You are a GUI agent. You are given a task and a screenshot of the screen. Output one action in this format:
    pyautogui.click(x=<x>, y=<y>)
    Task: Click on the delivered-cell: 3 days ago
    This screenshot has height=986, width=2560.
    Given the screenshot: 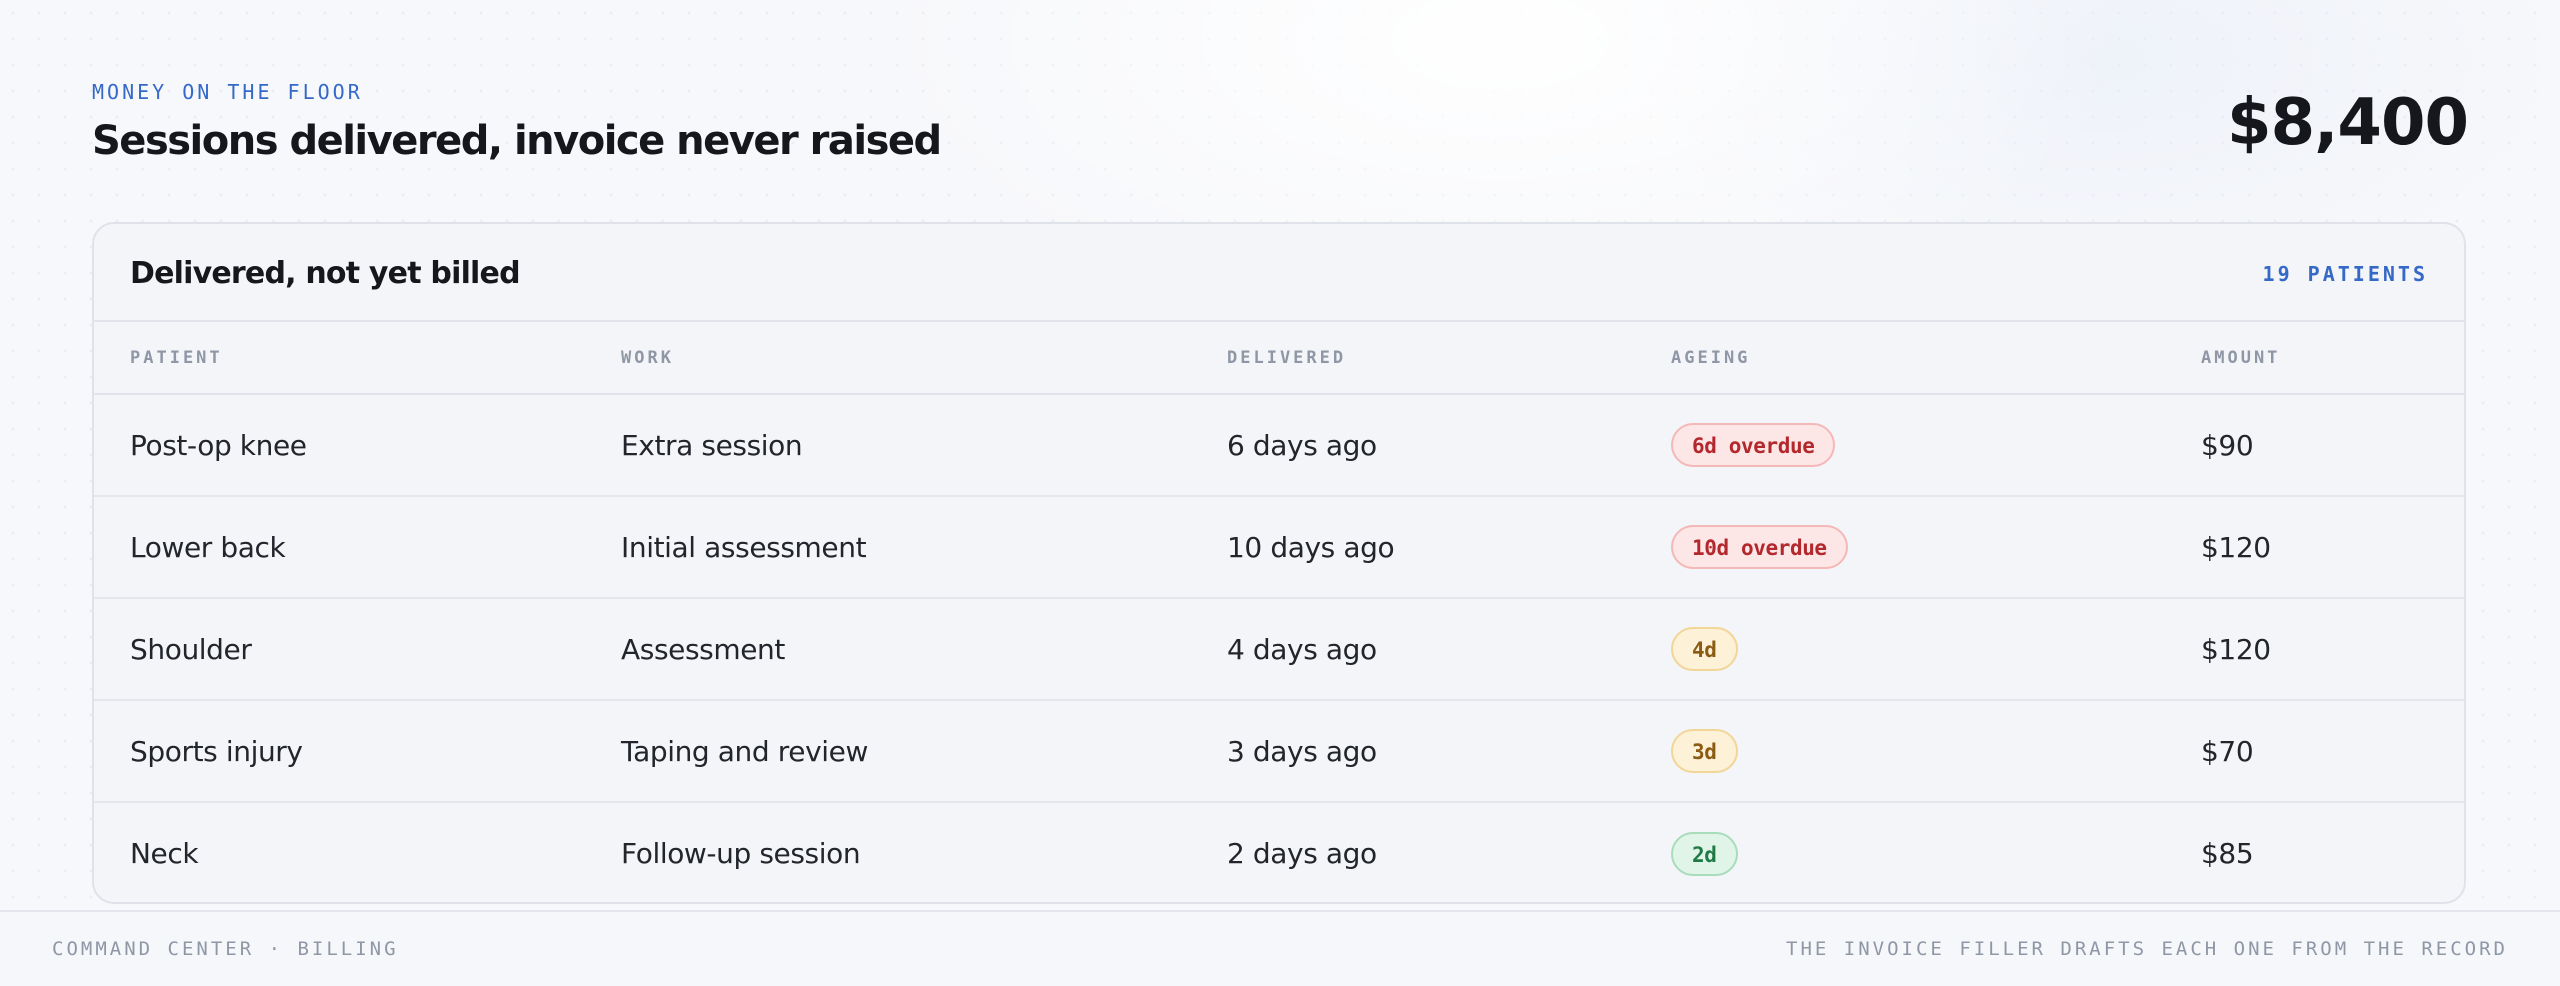 What is the action you would take?
    pyautogui.click(x=1449, y=751)
    